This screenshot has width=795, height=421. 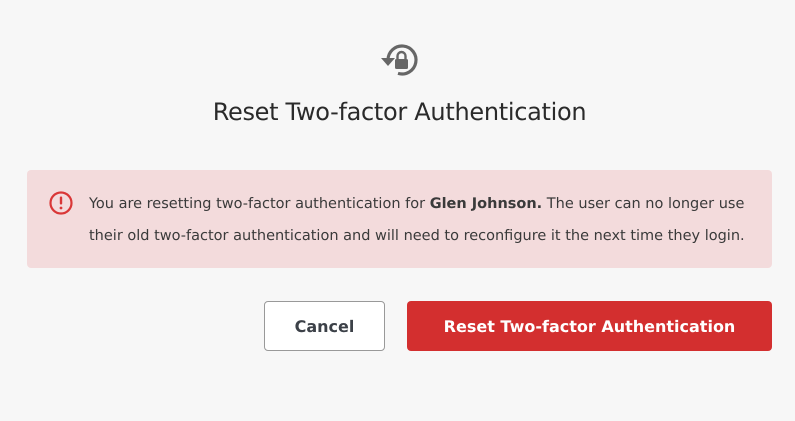 What do you see at coordinates (61, 203) in the screenshot?
I see `warning-icon` at bounding box center [61, 203].